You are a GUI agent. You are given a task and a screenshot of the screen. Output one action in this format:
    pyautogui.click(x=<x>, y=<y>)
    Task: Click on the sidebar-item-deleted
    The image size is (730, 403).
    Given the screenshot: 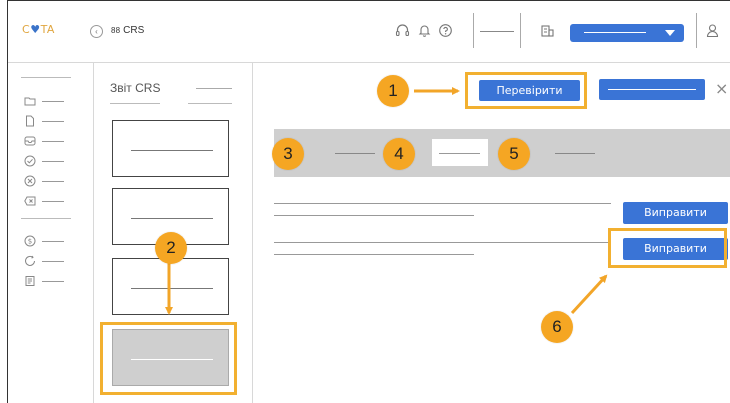 What is the action you would take?
    pyautogui.click(x=44, y=201)
    